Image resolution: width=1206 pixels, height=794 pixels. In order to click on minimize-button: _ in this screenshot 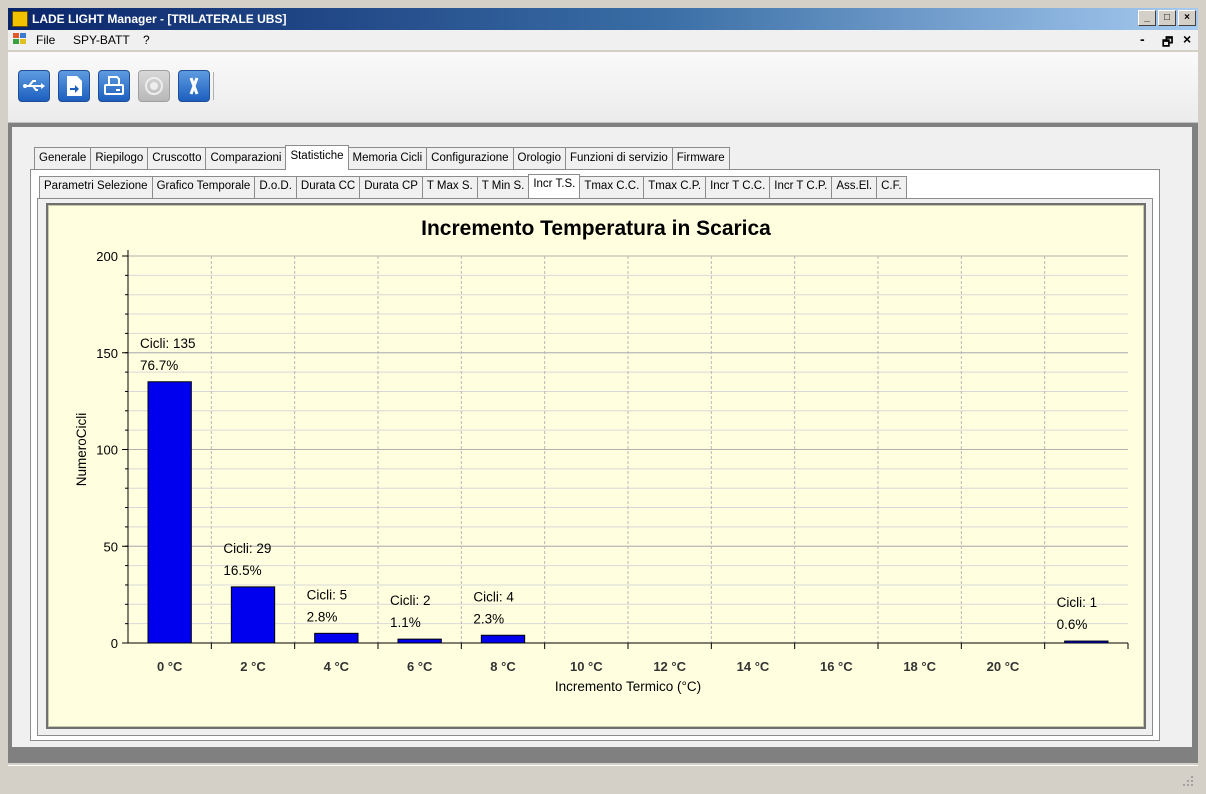, I will do `click(1147, 18)`.